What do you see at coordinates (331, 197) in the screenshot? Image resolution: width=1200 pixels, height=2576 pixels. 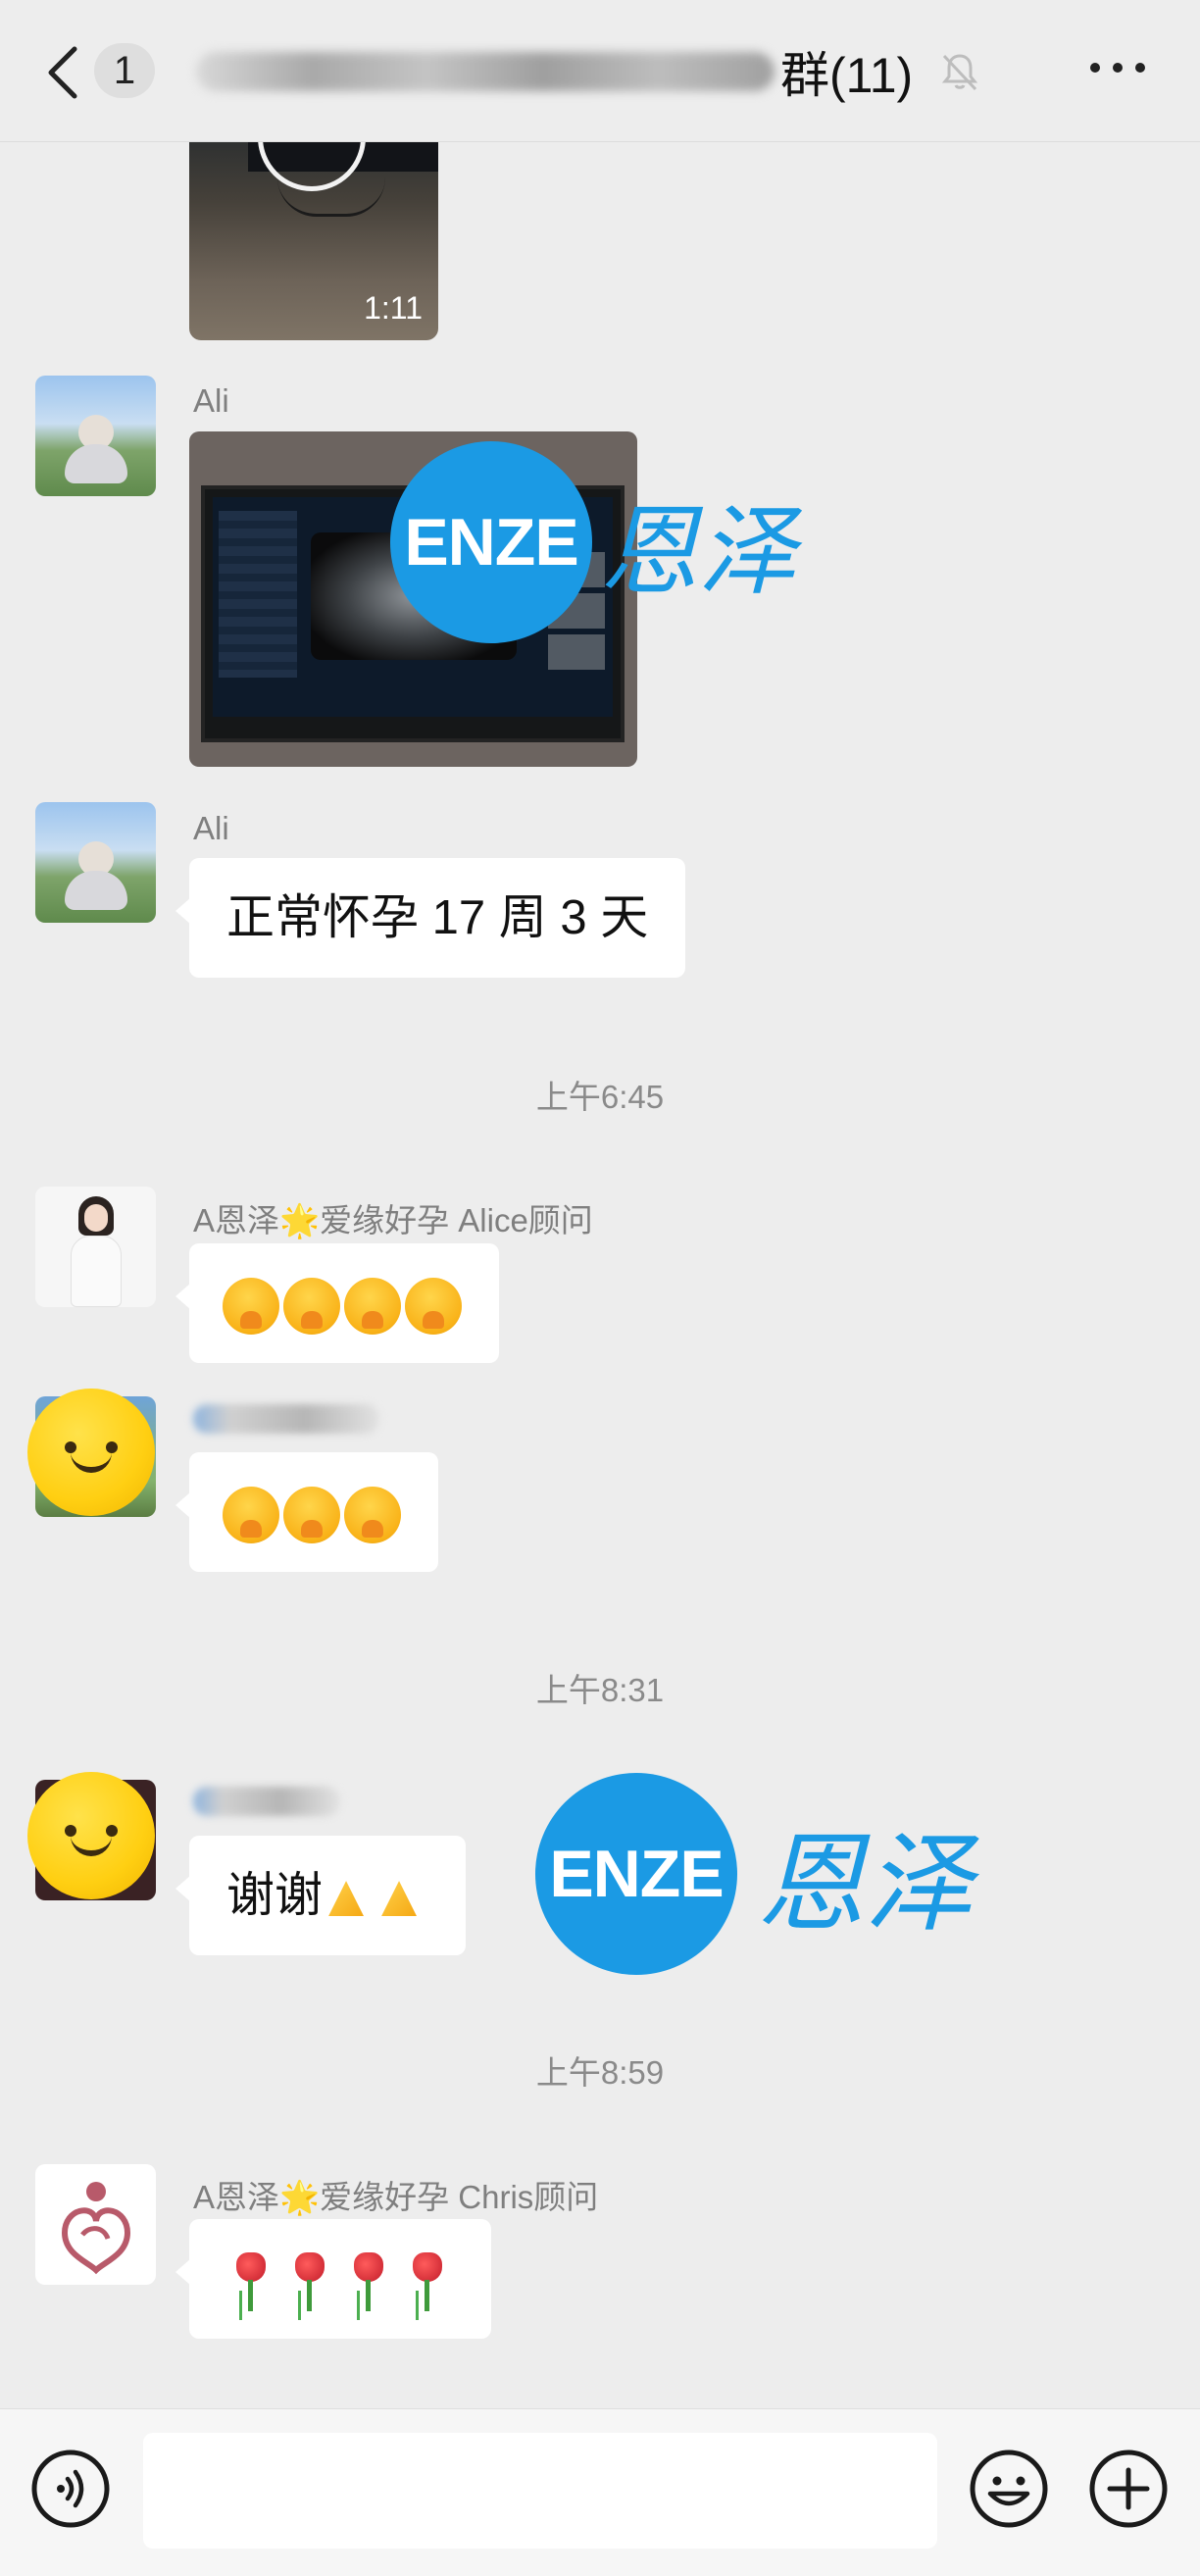 I see `video-thumbnail-cable` at bounding box center [331, 197].